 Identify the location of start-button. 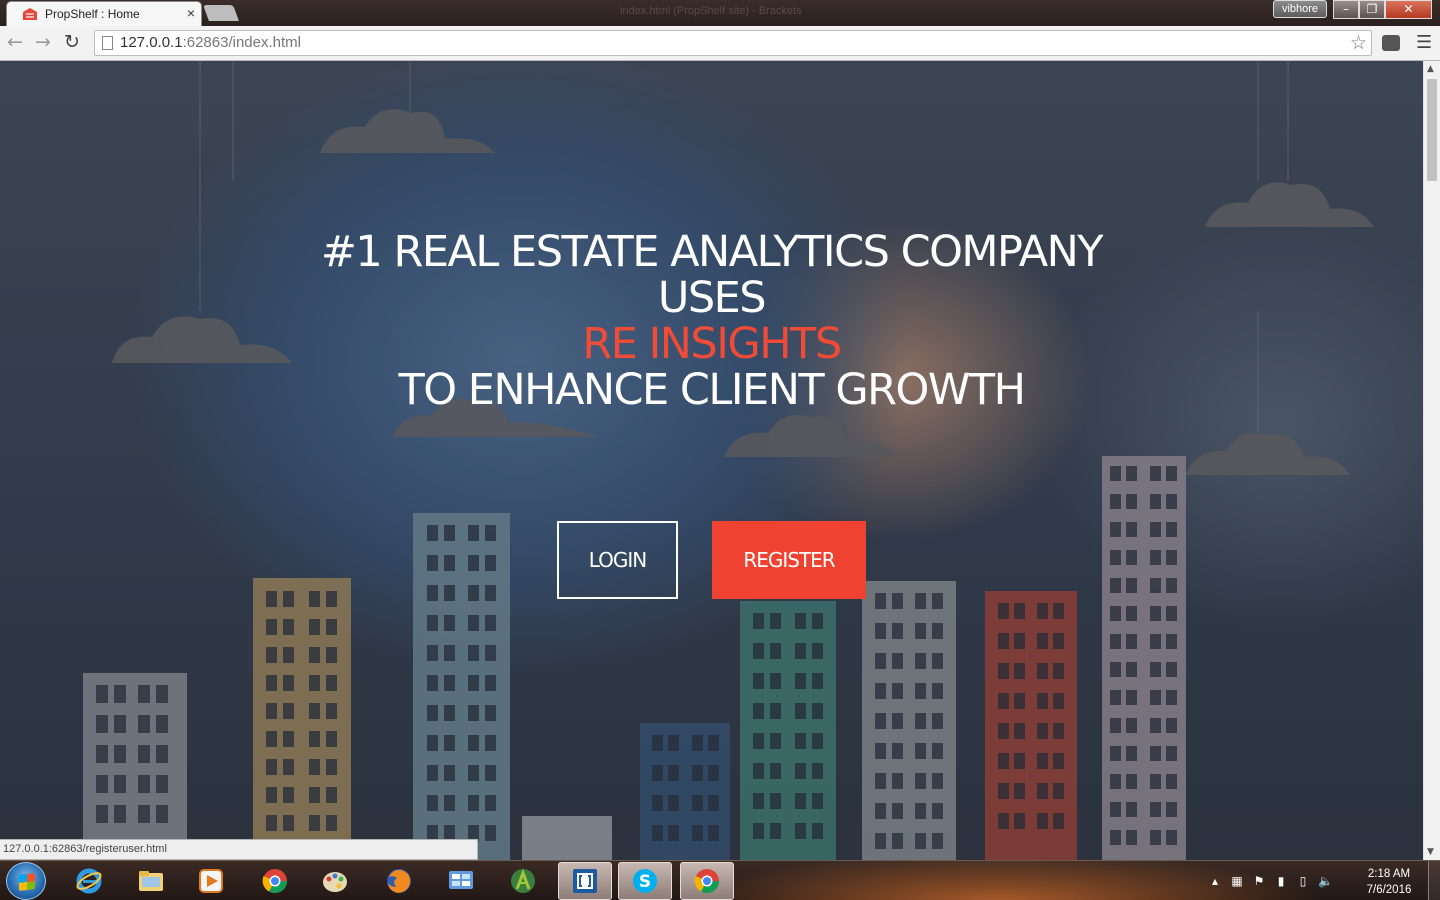
(26, 881).